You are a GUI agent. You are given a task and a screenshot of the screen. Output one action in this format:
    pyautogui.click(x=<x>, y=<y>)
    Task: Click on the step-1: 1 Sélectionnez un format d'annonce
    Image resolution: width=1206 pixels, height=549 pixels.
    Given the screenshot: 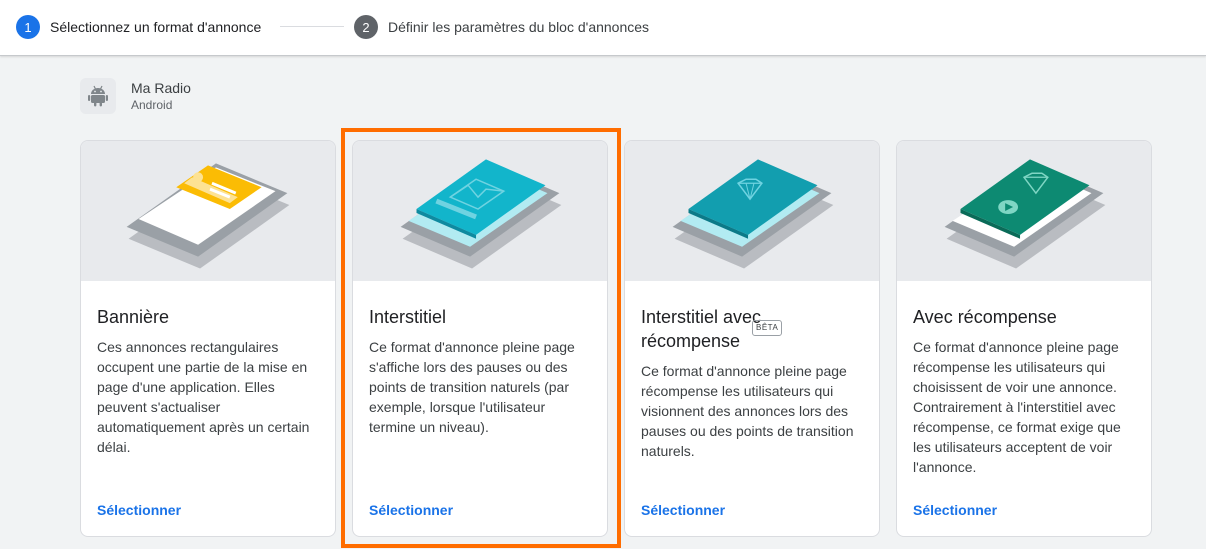 What is the action you would take?
    pyautogui.click(x=138, y=27)
    